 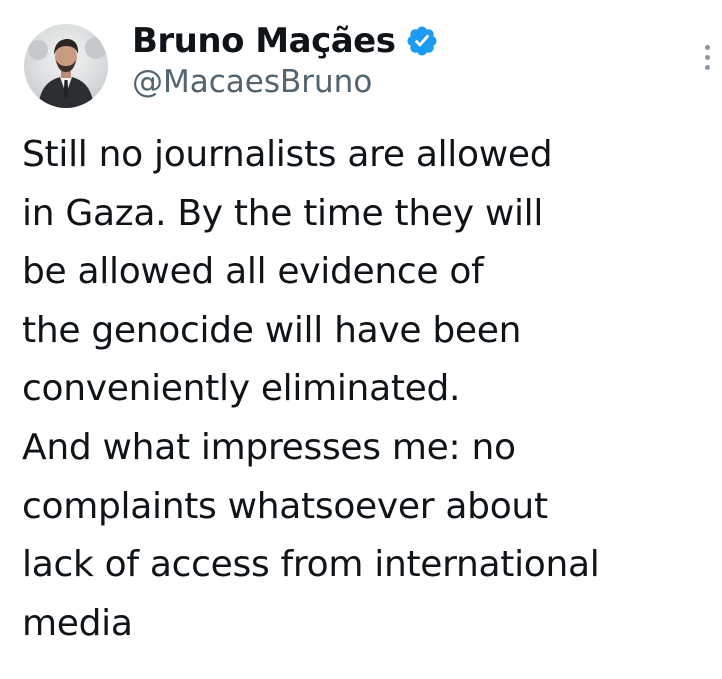 What do you see at coordinates (67, 72) in the screenshot?
I see `avatar-photo` at bounding box center [67, 72].